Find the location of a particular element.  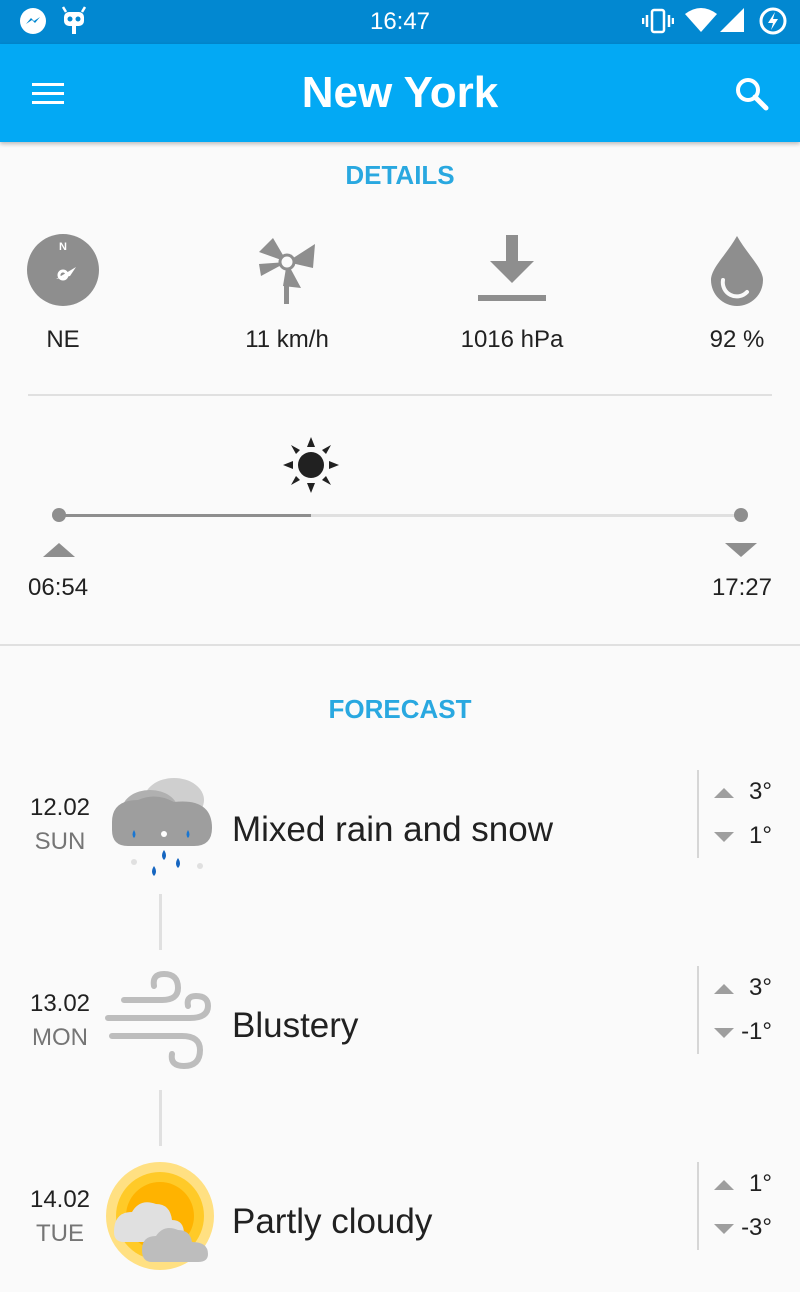

sunrise-dot is located at coordinates (59, 515).